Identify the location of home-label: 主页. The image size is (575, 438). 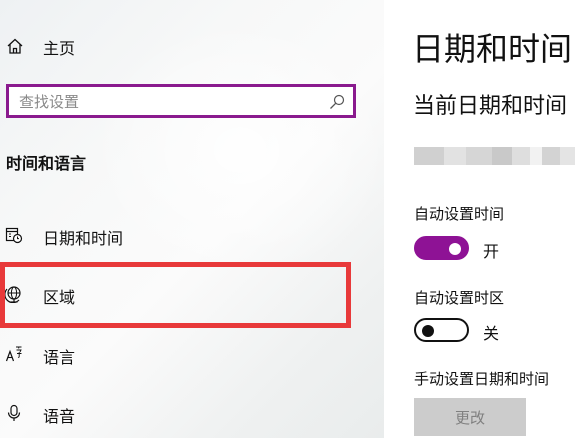
(59, 48).